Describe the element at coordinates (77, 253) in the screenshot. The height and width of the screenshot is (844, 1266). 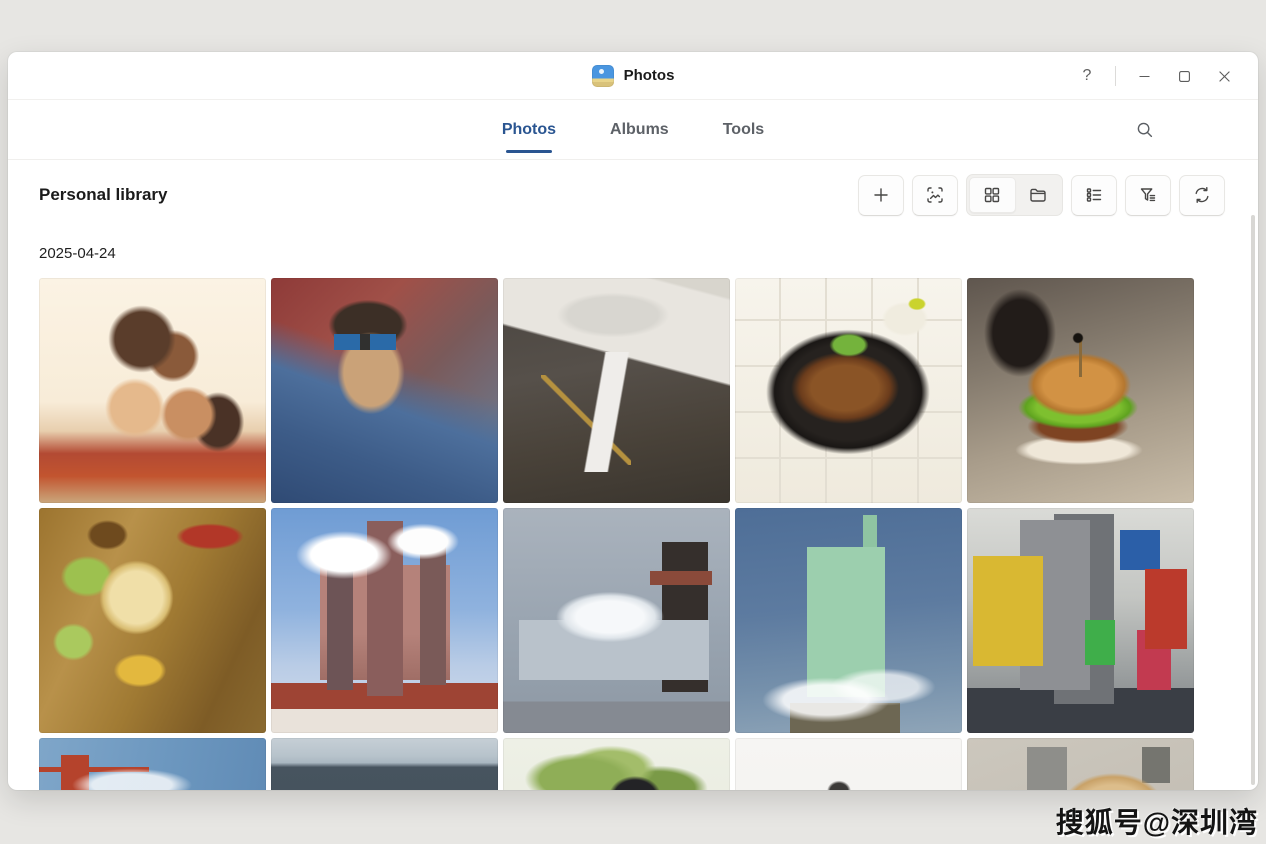
I see `date-group-heading: 2025-04-24` at that location.